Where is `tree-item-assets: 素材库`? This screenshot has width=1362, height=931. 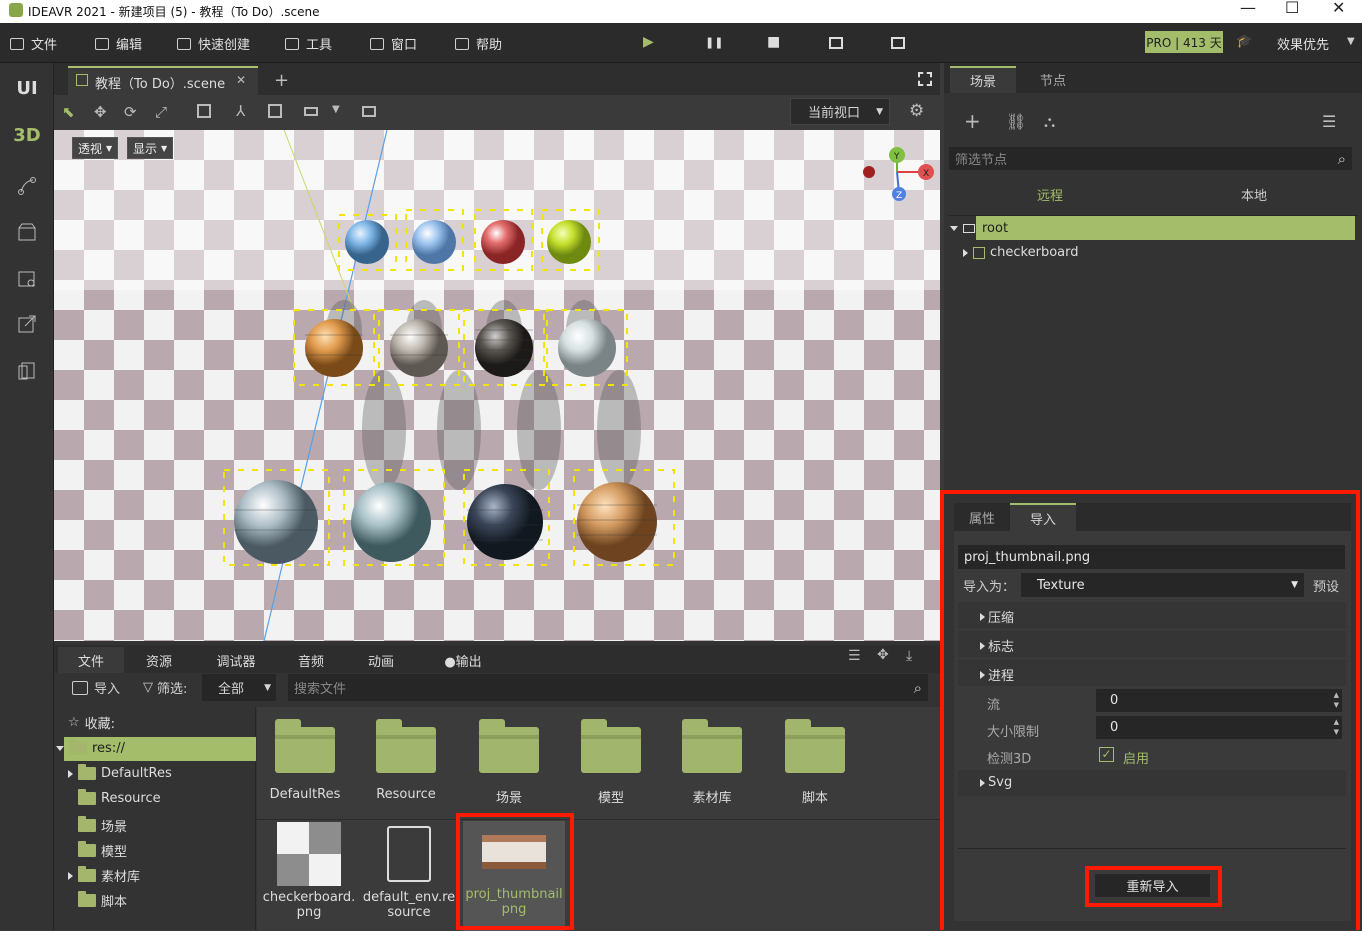 tree-item-assets: 素材库 is located at coordinates (104, 875).